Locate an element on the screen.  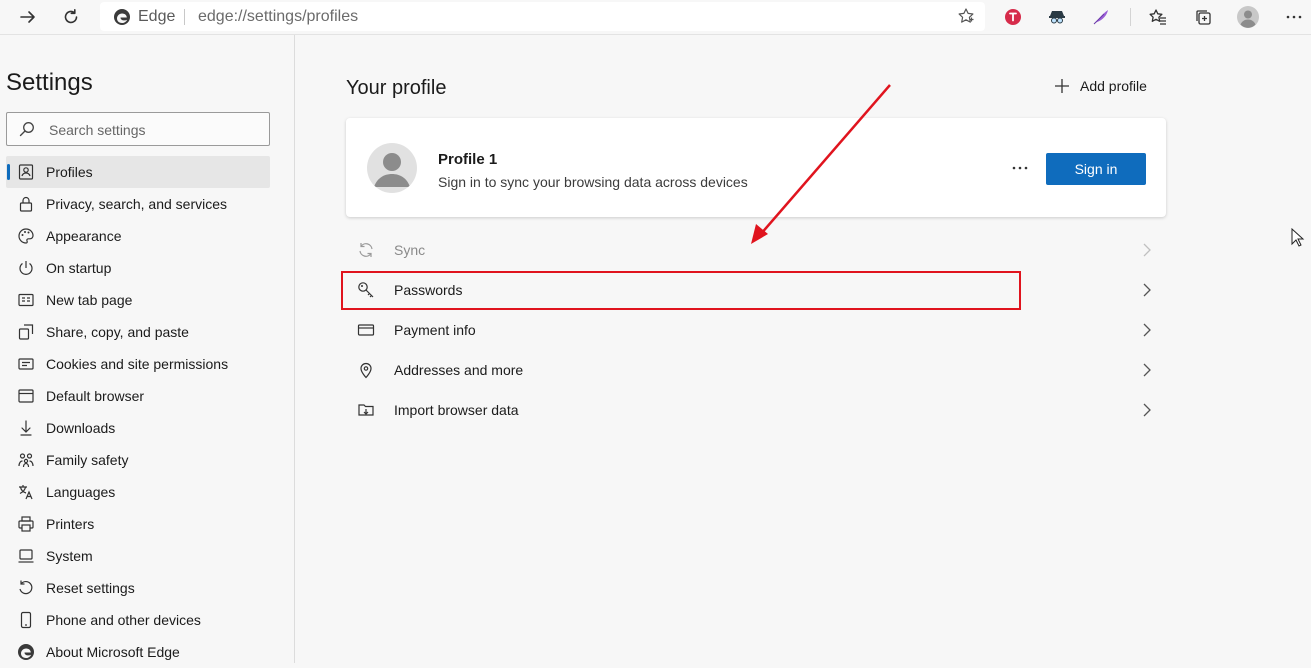
favorite-star-icon is located at coordinates (966, 16).